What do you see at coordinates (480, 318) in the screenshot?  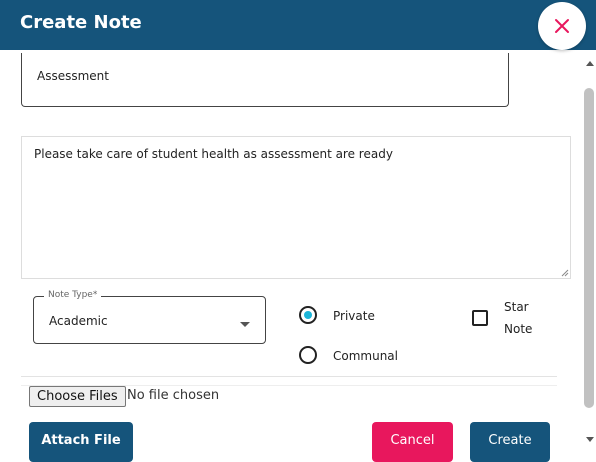 I see `star-note-checkbox` at bounding box center [480, 318].